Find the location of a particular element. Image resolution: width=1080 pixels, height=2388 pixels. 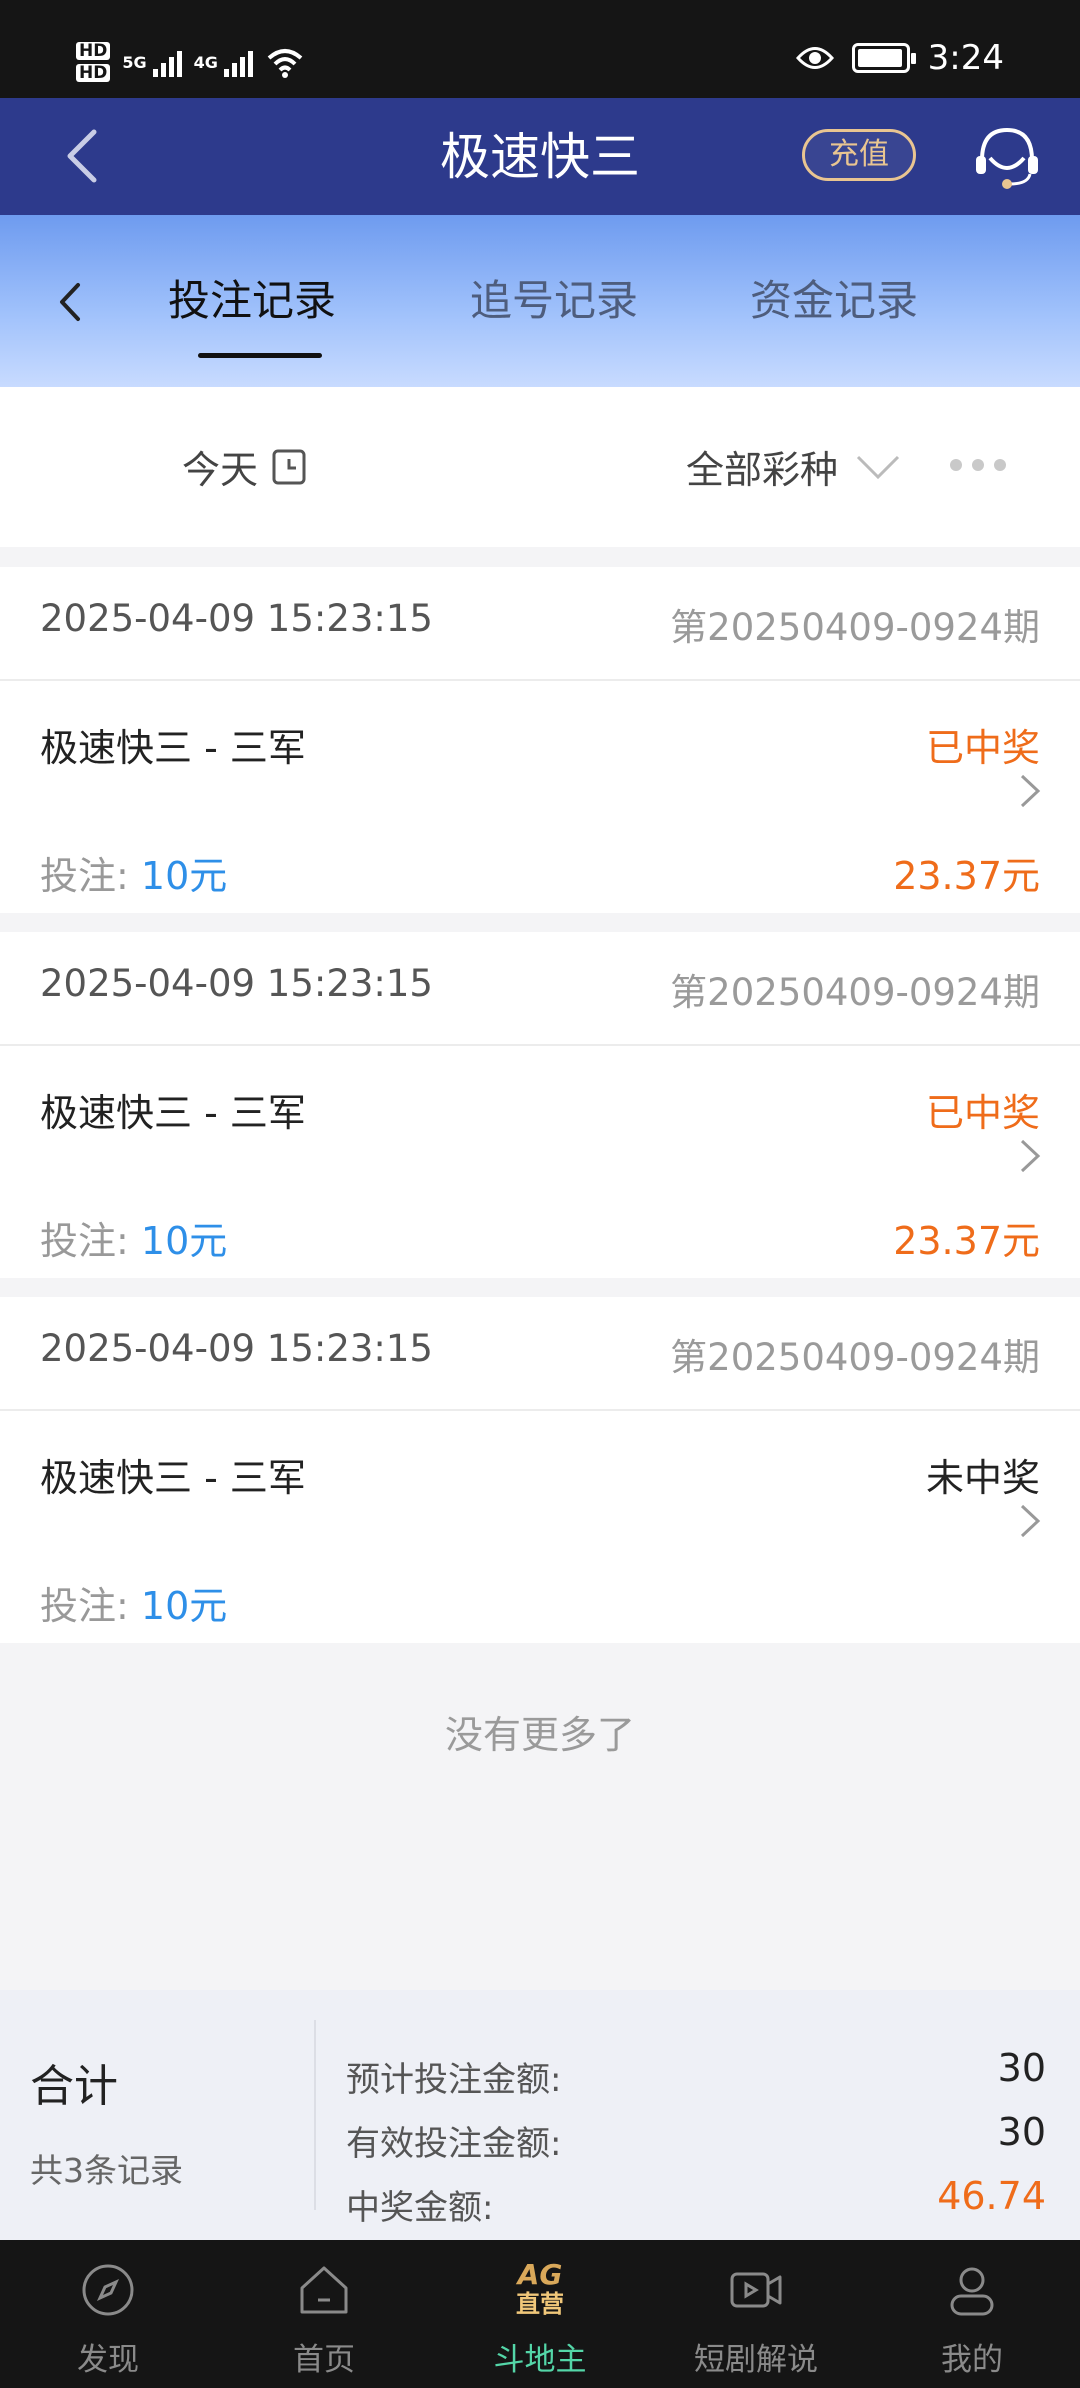

hd-indicator: HD HD is located at coordinates (93, 62).